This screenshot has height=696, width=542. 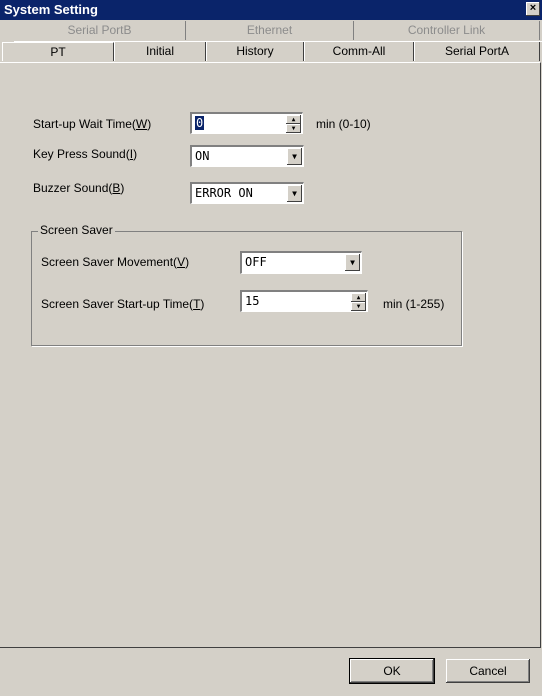 What do you see at coordinates (252, 301) in the screenshot?
I see `screen-saver-startup-value: 15` at bounding box center [252, 301].